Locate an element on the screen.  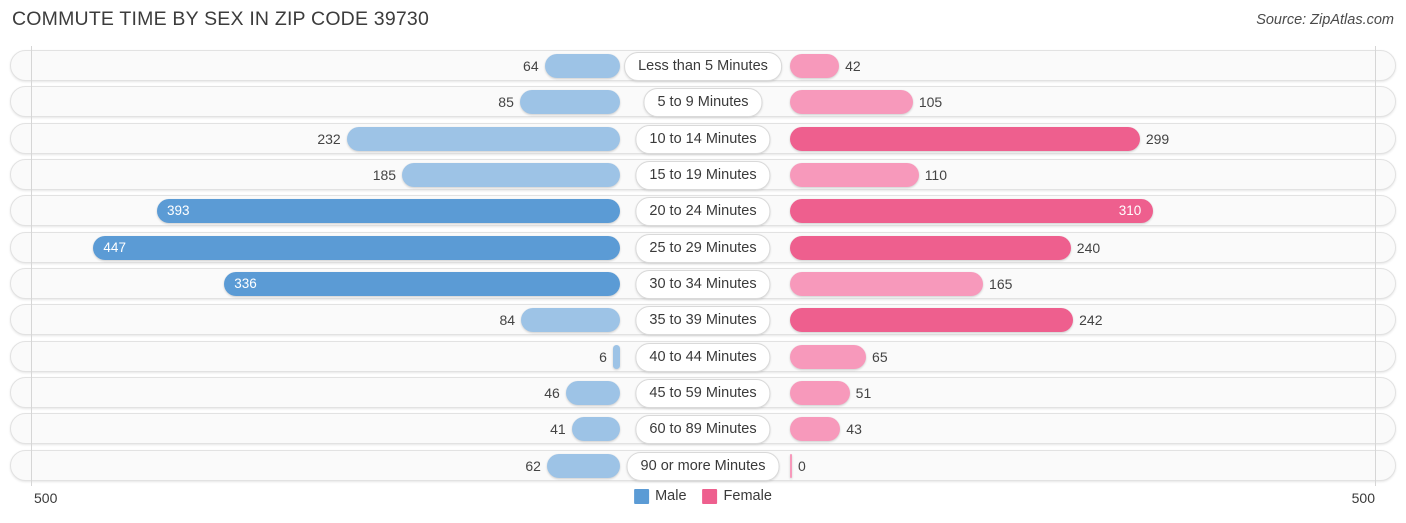
bar-value-female: 105 is located at coordinates (930, 102).